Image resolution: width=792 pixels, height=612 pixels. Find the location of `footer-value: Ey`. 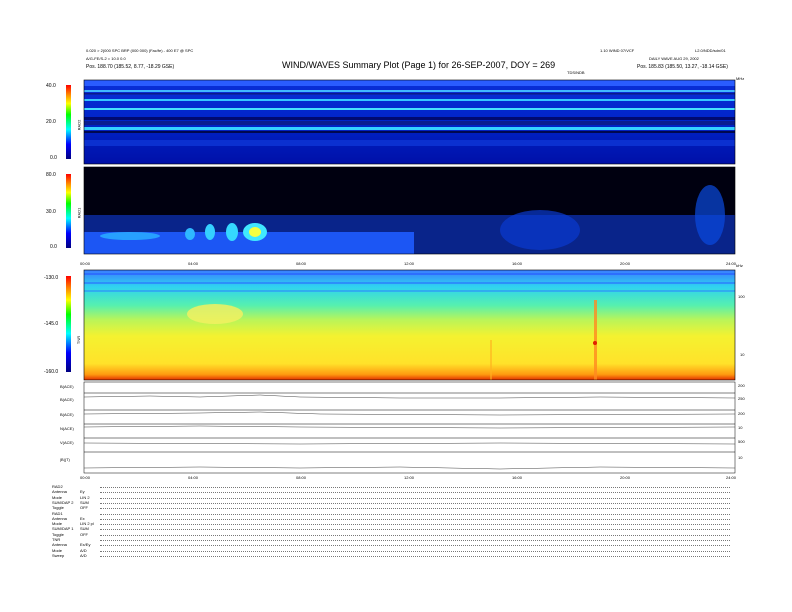

footer-value: Ey is located at coordinates (82, 492).